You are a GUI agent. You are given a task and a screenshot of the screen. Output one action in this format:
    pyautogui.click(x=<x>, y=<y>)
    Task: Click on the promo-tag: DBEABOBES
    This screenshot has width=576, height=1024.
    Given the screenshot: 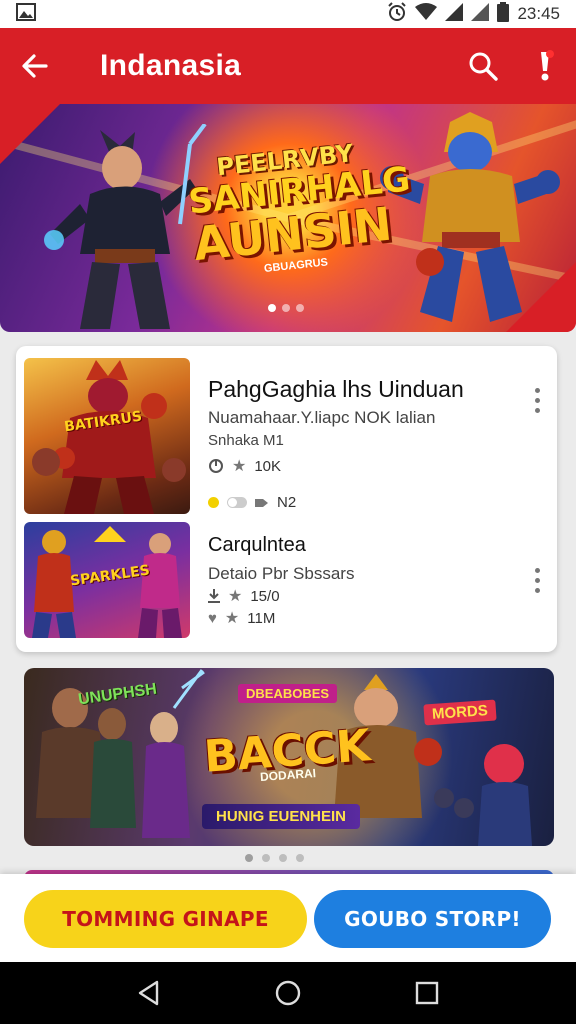 What is the action you would take?
    pyautogui.click(x=288, y=693)
    